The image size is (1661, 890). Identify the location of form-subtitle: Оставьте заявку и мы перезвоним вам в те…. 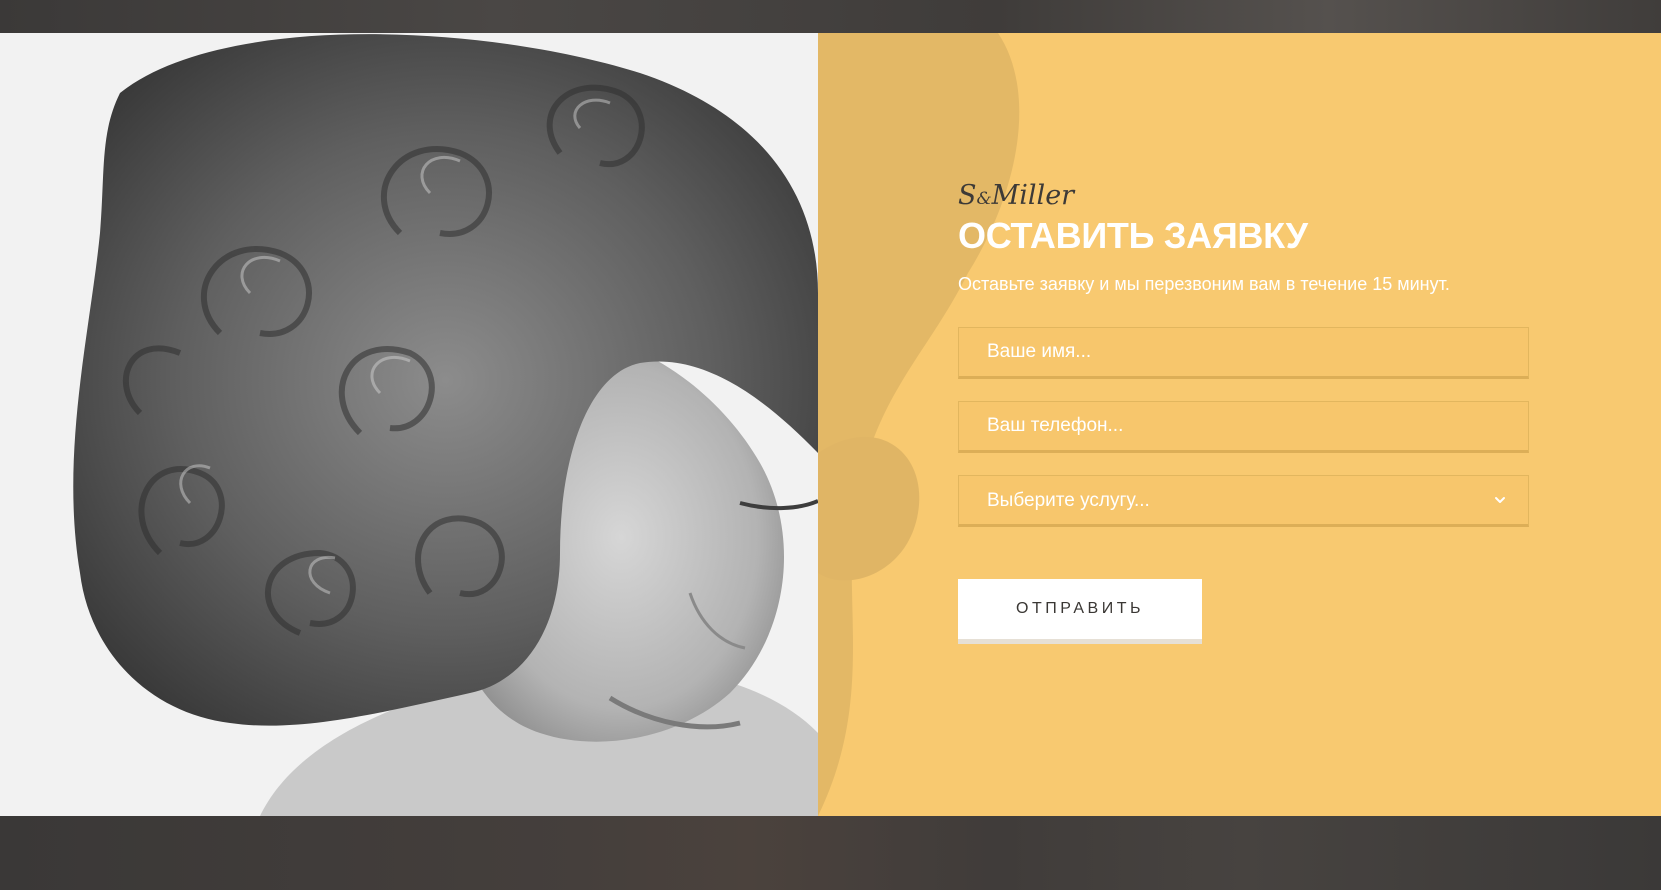
(1204, 284).